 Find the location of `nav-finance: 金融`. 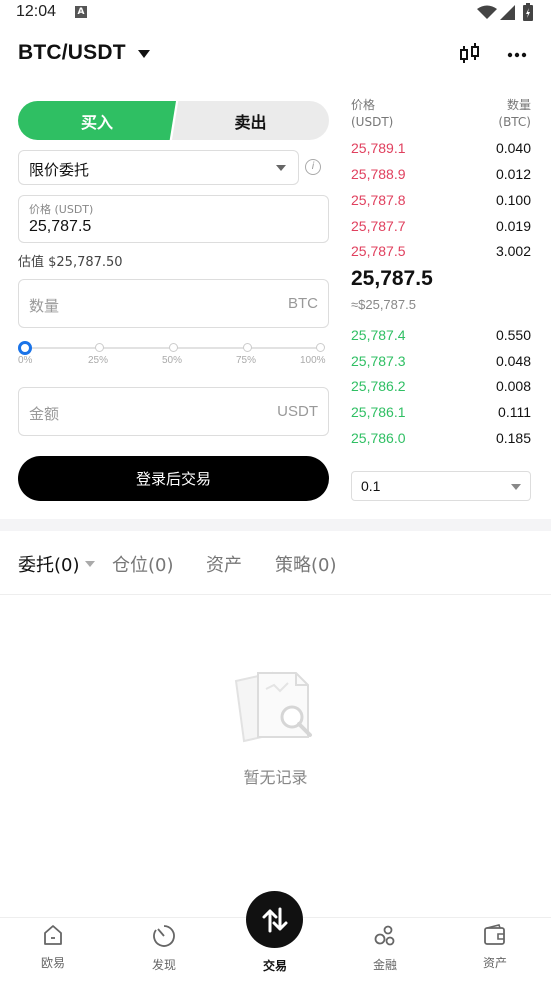

nav-finance: 金融 is located at coordinates (385, 948).